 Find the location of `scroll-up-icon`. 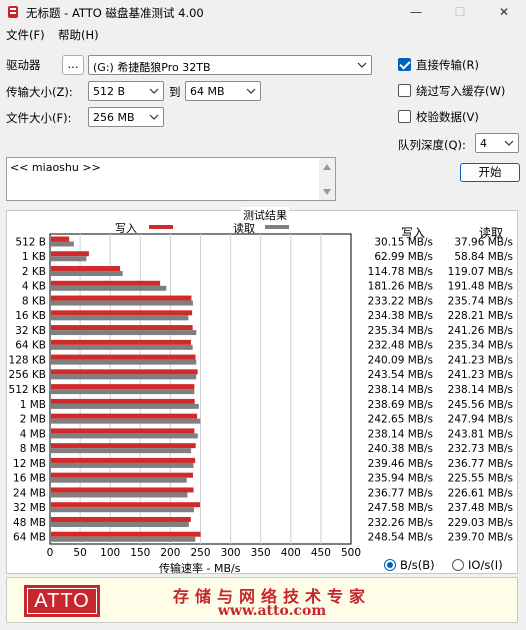

scroll-up-icon is located at coordinates (327, 167).